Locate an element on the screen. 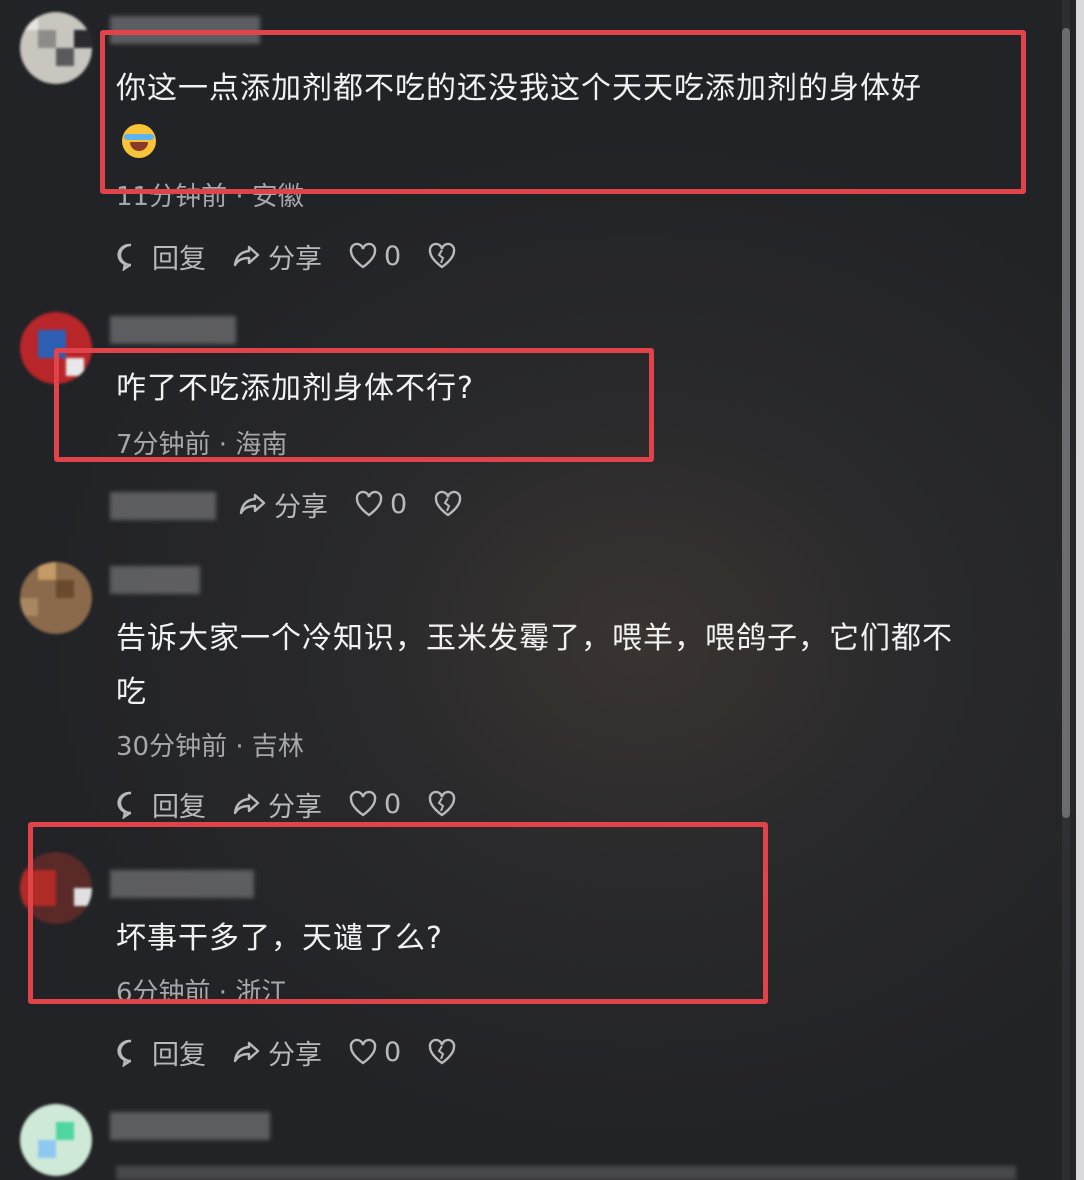 The width and height of the screenshot is (1084, 1180). comment-text: 告诉大家一个冷知识，玉米发霉了，喂羊，喂鸽子，它们都不 is located at coordinates (534, 638).